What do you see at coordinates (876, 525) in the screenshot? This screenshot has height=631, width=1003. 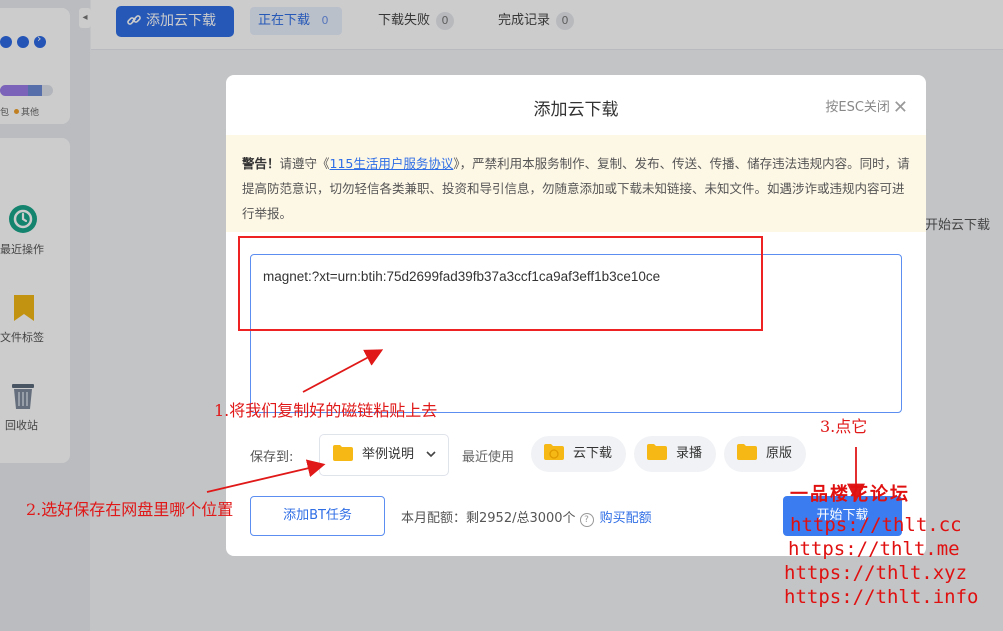 I see `watermark-url: https://thlt.cc` at bounding box center [876, 525].